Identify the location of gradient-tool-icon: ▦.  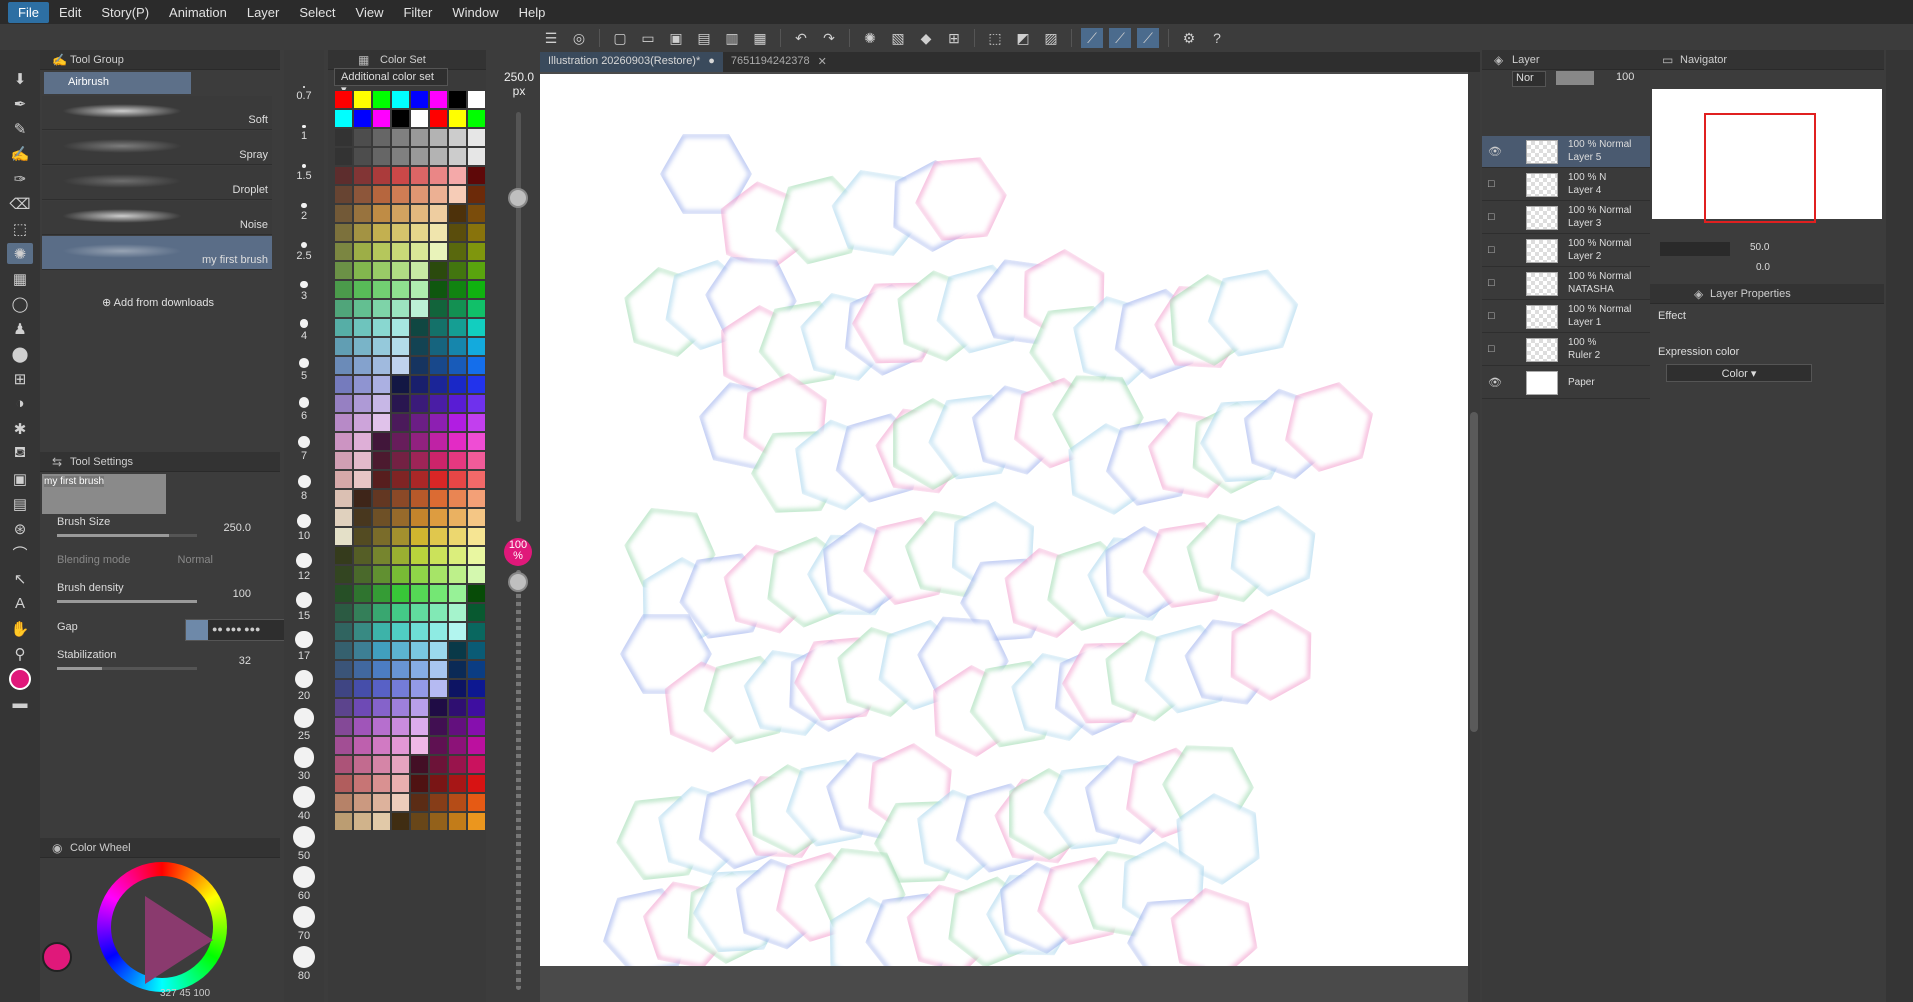
(20, 278).